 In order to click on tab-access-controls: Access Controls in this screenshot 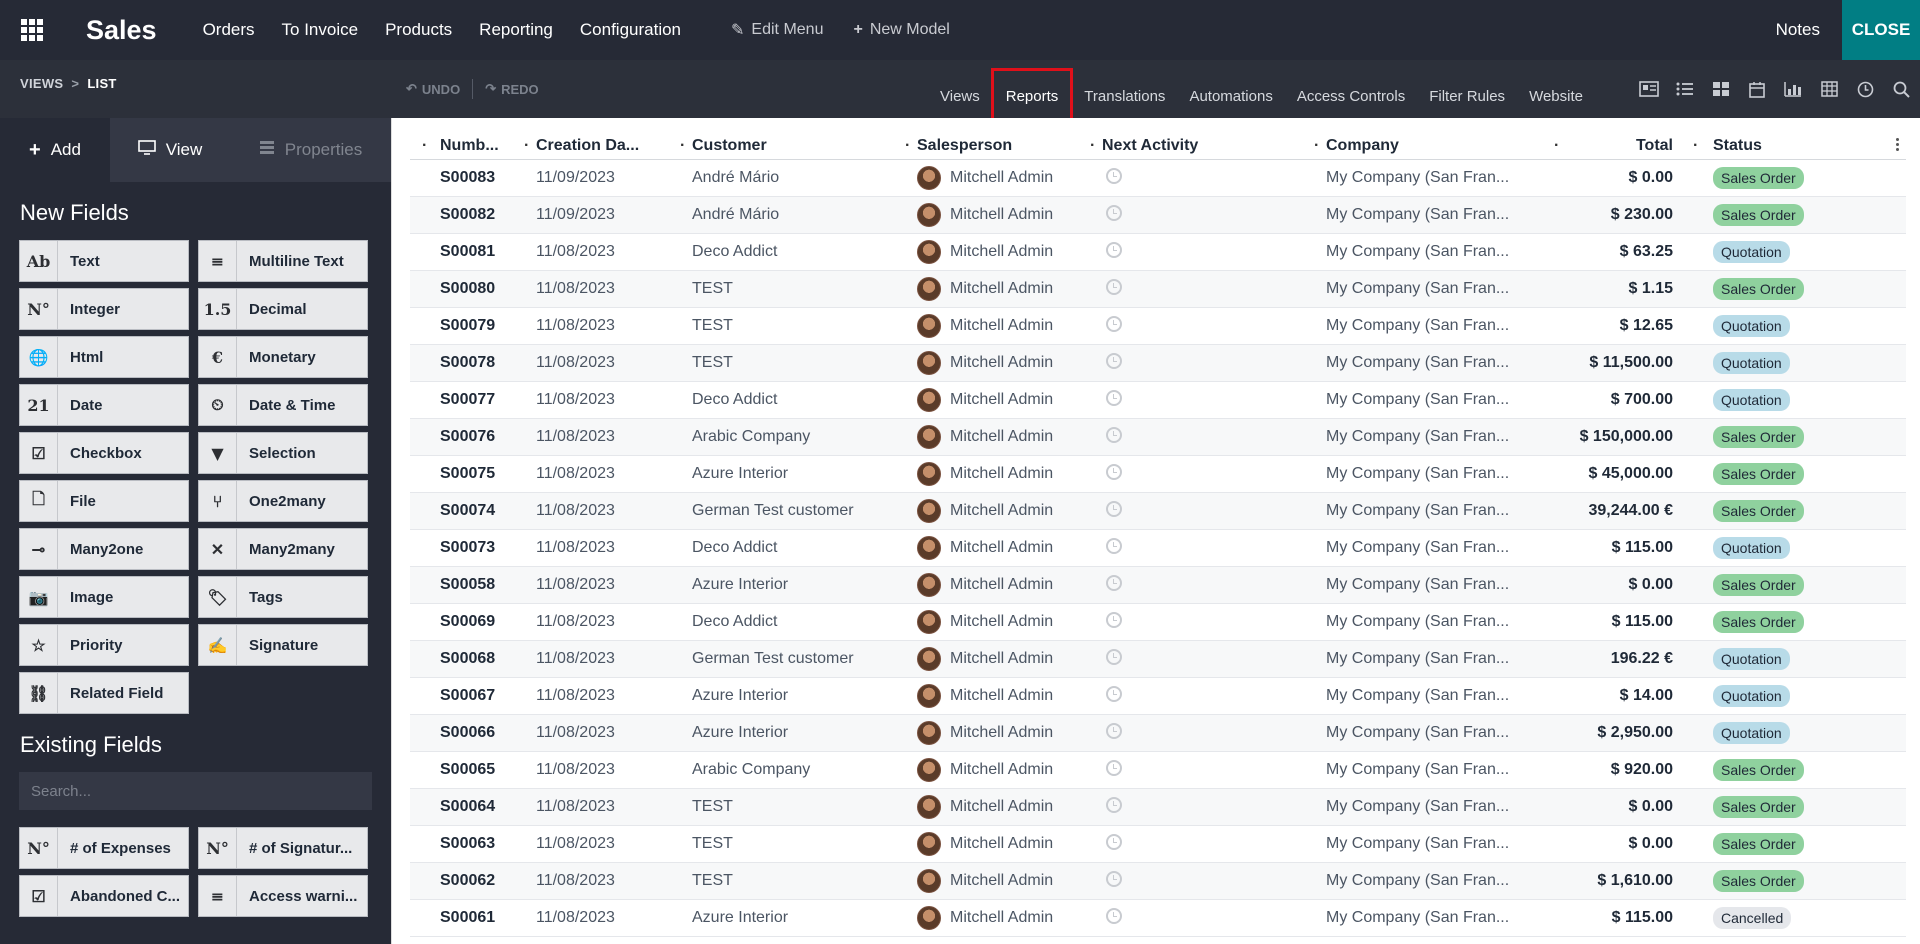, I will do `click(1351, 96)`.